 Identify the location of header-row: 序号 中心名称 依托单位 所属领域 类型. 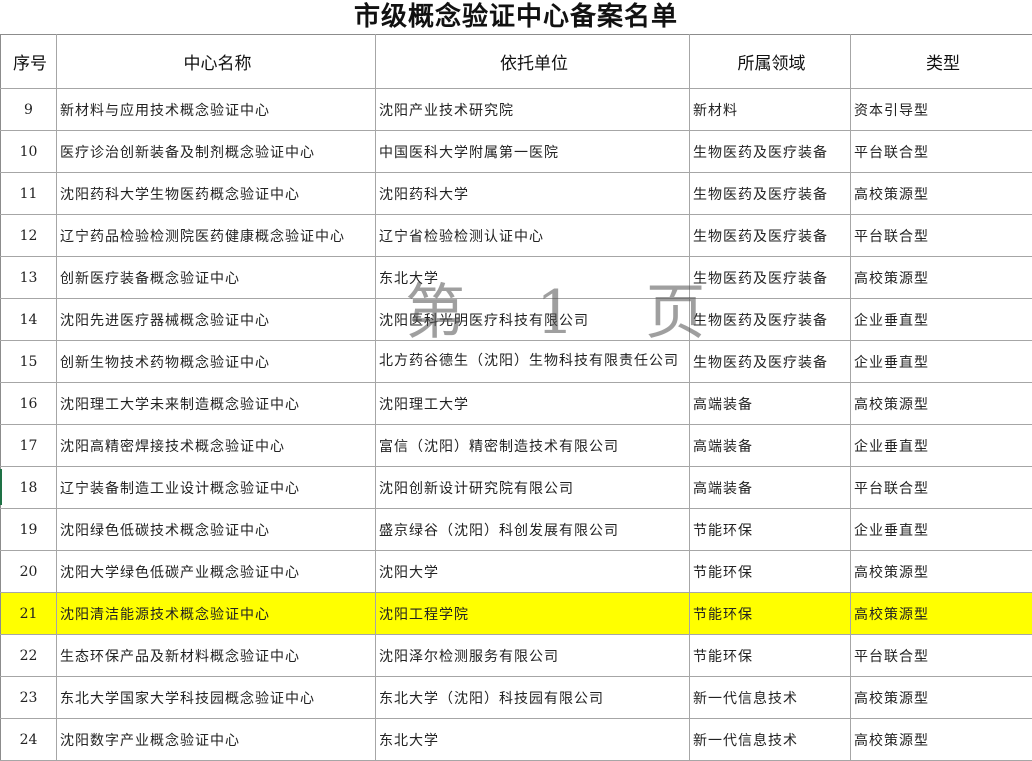
(516, 62).